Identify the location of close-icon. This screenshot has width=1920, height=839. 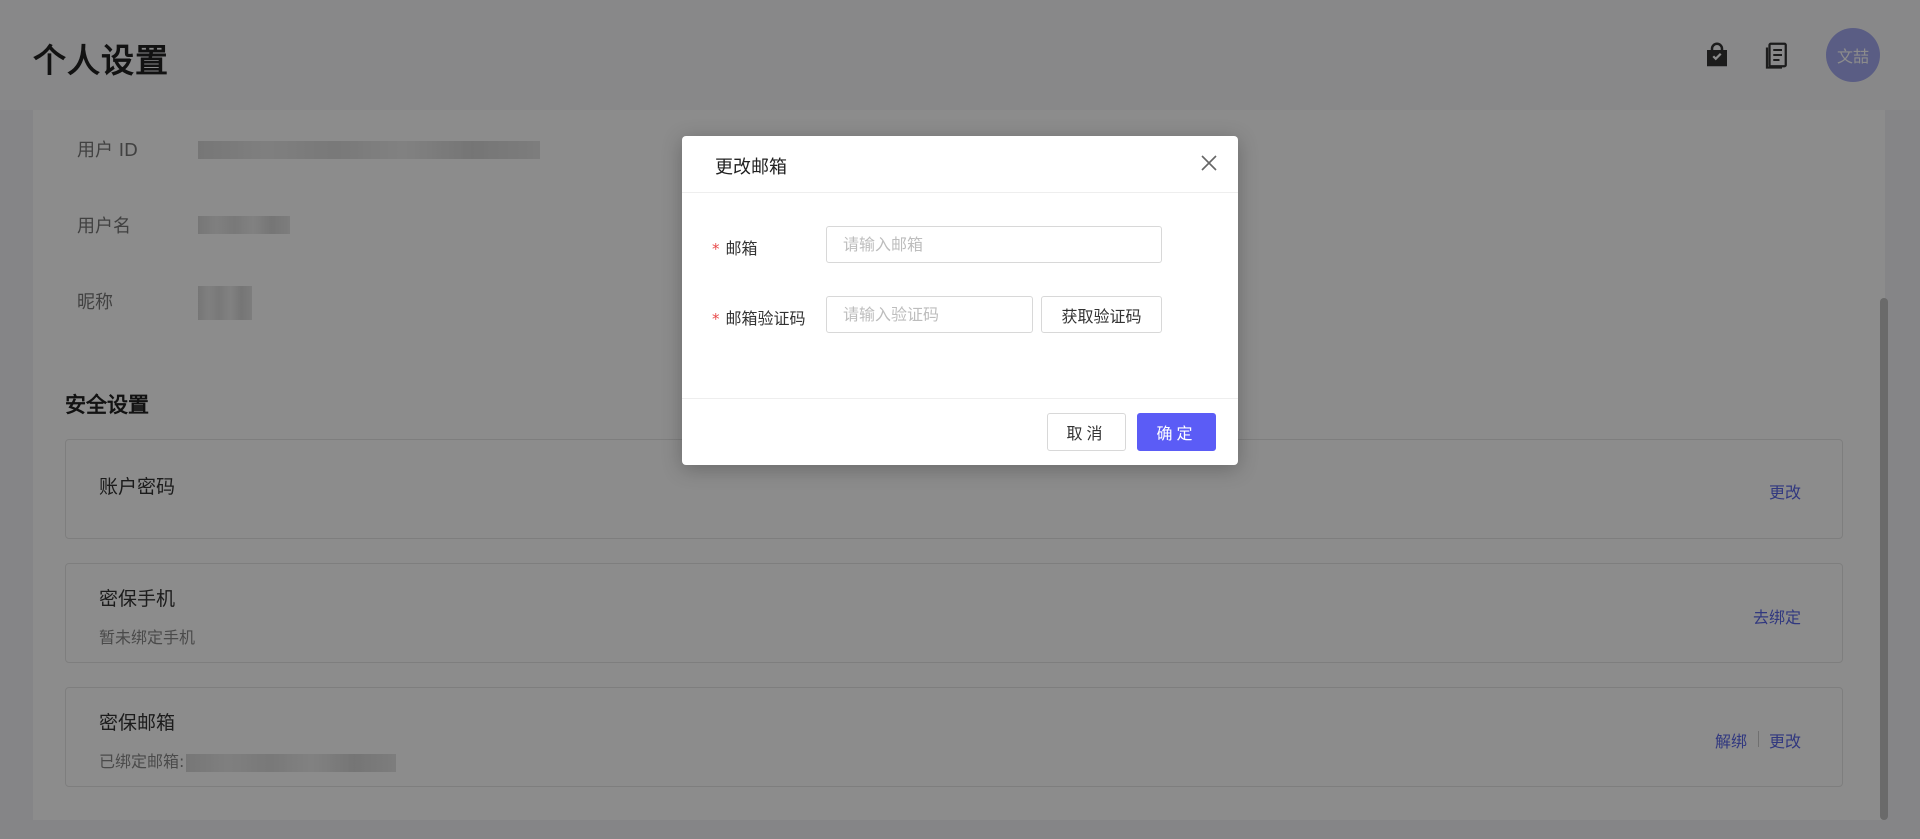
(1209, 163).